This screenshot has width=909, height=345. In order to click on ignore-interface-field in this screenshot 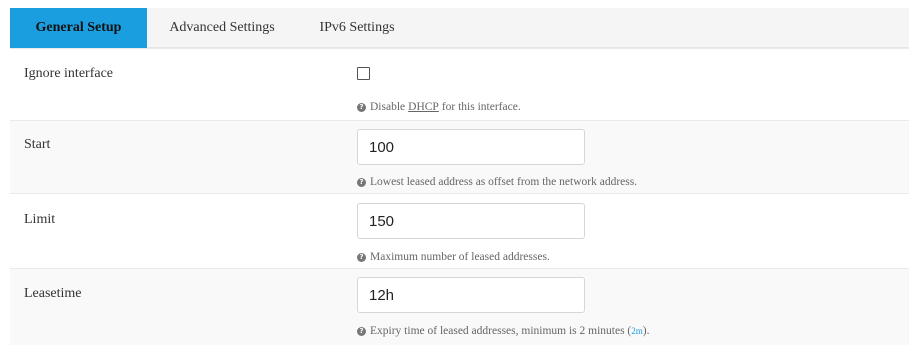, I will do `click(363, 73)`.